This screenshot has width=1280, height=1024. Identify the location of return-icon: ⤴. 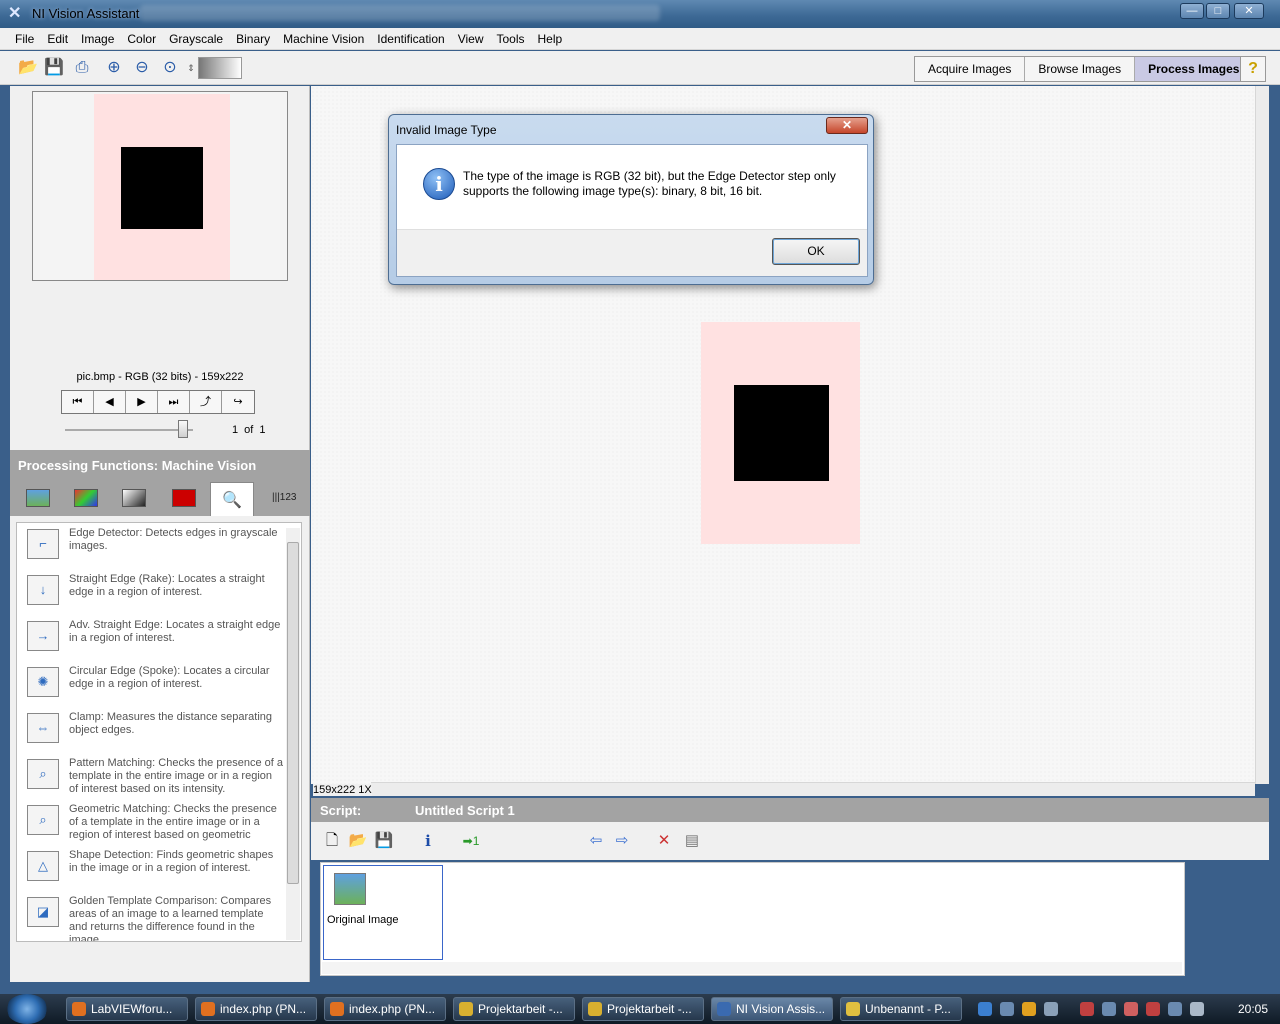
(206, 402).